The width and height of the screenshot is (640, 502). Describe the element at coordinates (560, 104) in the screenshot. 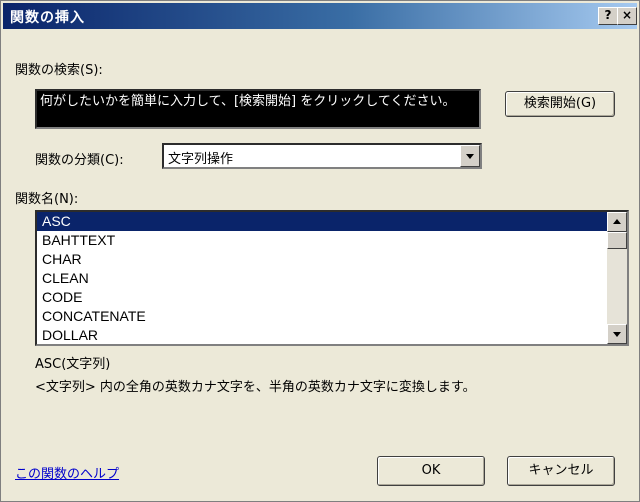

I see `search-start-button: 検索開始(G)` at that location.